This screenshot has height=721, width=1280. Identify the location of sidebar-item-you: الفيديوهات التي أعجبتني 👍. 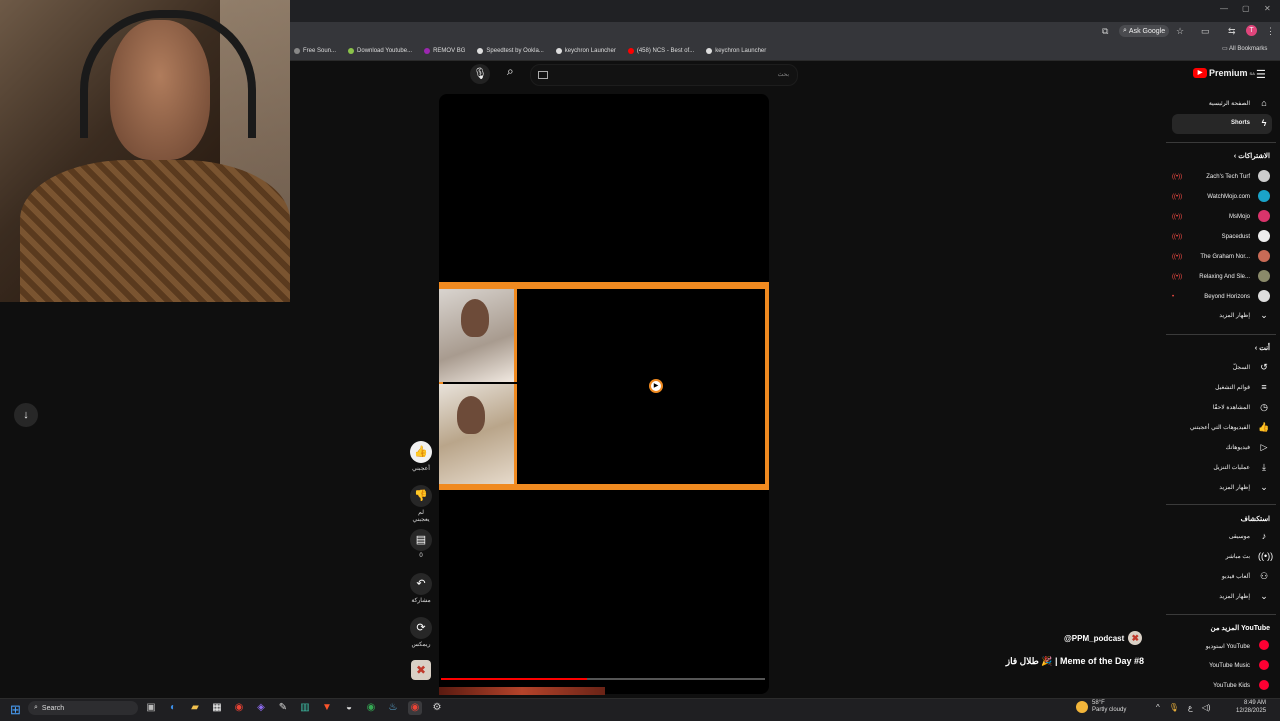
(1220, 427).